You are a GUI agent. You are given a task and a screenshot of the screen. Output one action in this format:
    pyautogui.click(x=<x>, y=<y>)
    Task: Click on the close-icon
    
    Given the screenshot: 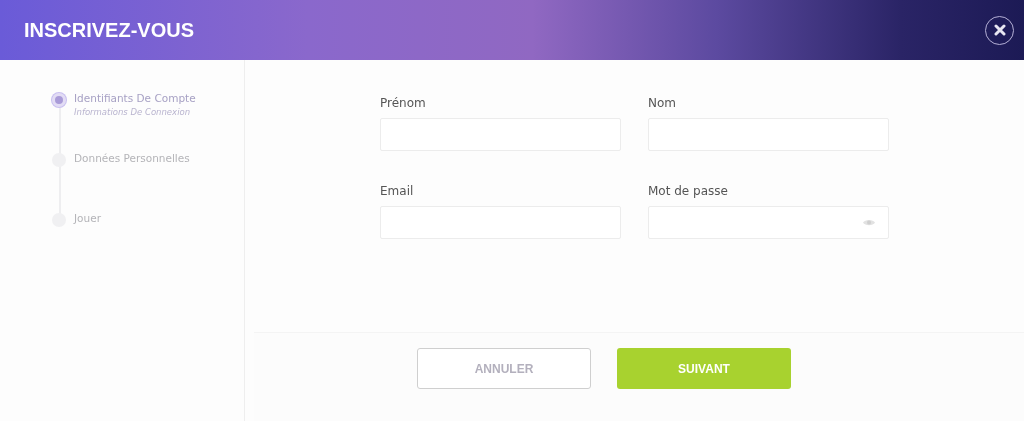 What is the action you would take?
    pyautogui.click(x=999, y=30)
    